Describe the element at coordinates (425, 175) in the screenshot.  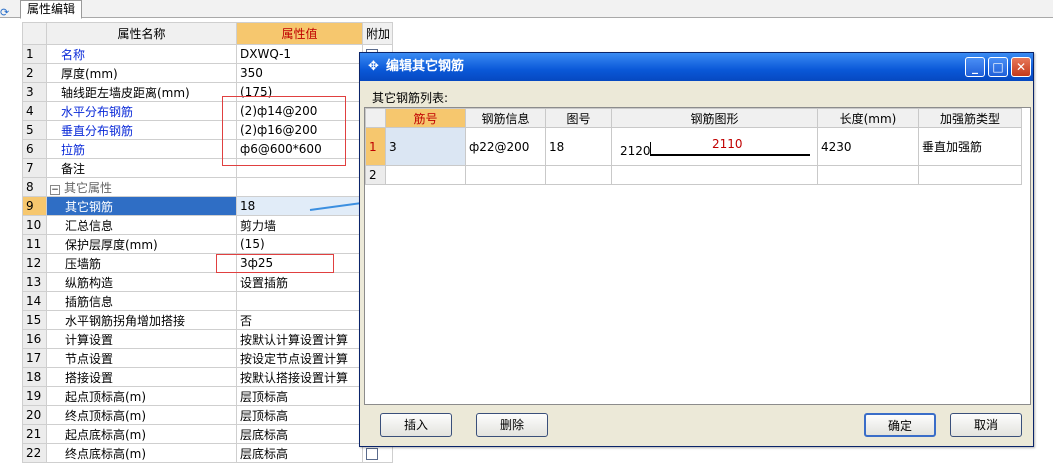
I see `bar-no-cell` at that location.